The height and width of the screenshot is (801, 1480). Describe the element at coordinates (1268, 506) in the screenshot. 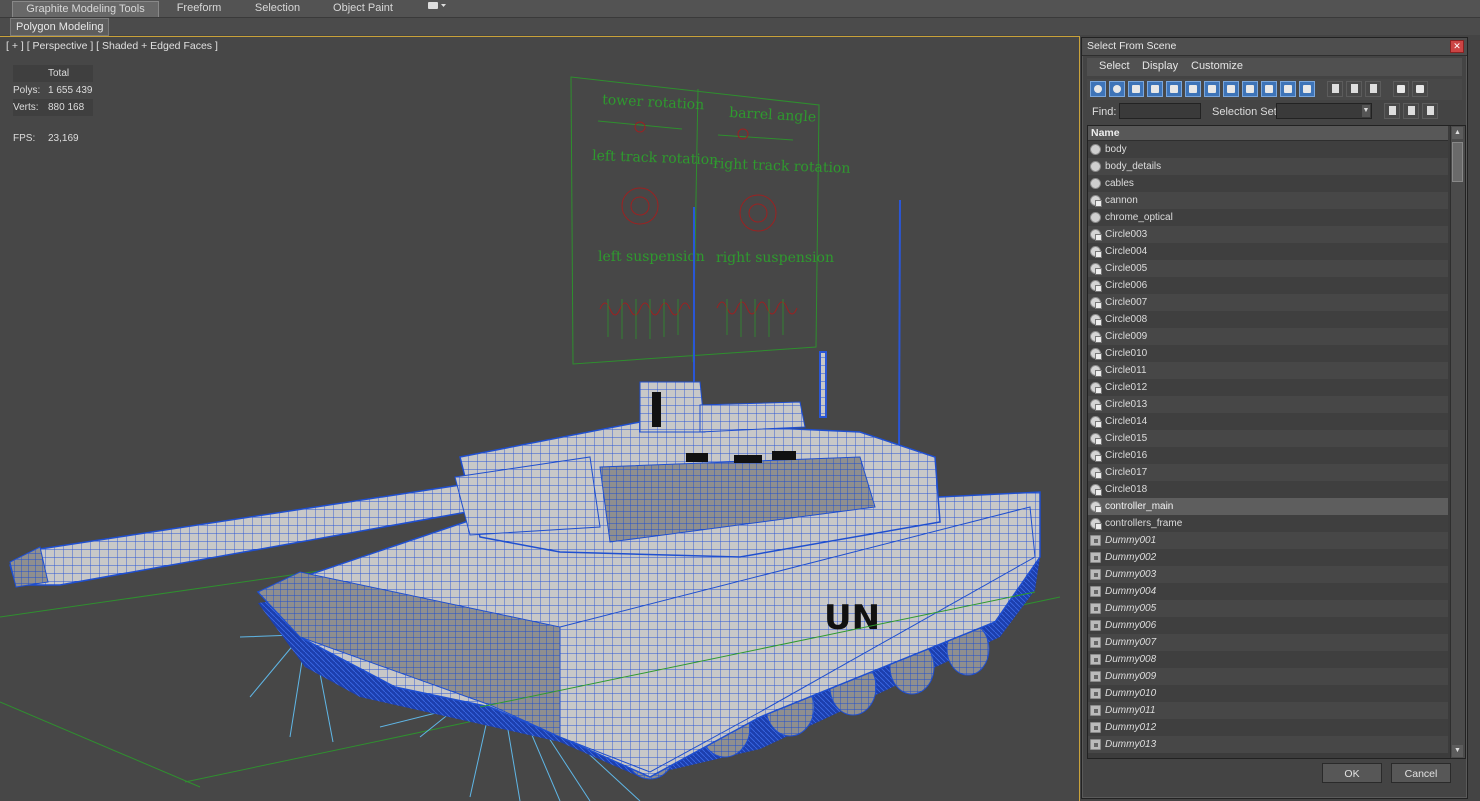

I see `list-item: controller_main` at that location.